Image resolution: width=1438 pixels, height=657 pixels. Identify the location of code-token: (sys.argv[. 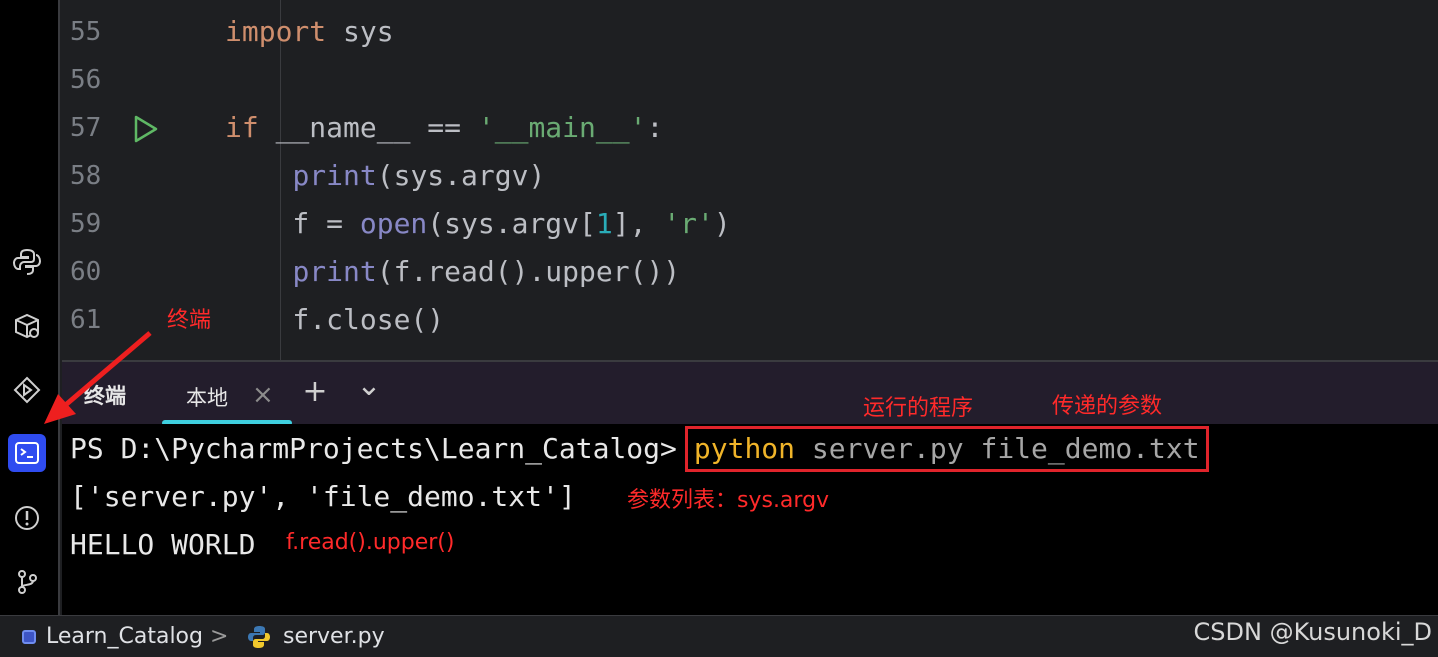
(511, 223).